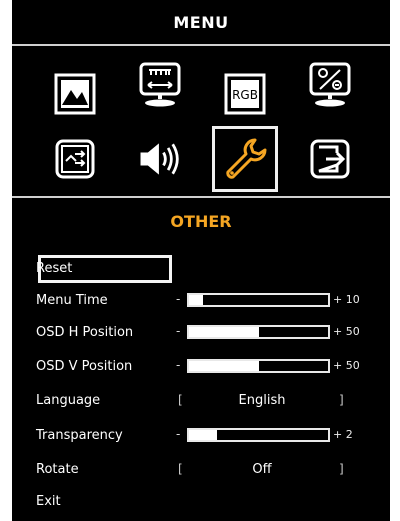 The image size is (400, 521). I want to click on rotate-right-bracket: ], so click(341, 469).